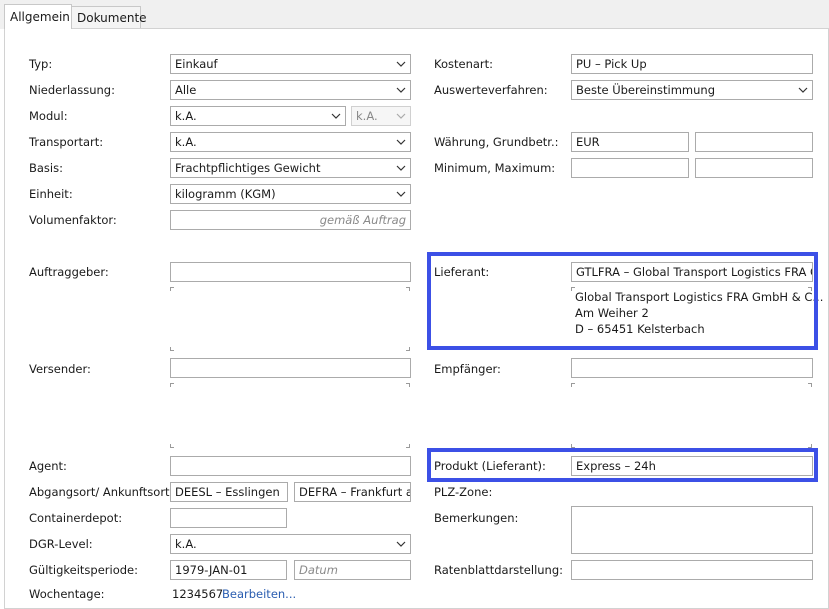  What do you see at coordinates (616, 466) in the screenshot?
I see `produkt-value: Express – 24h` at bounding box center [616, 466].